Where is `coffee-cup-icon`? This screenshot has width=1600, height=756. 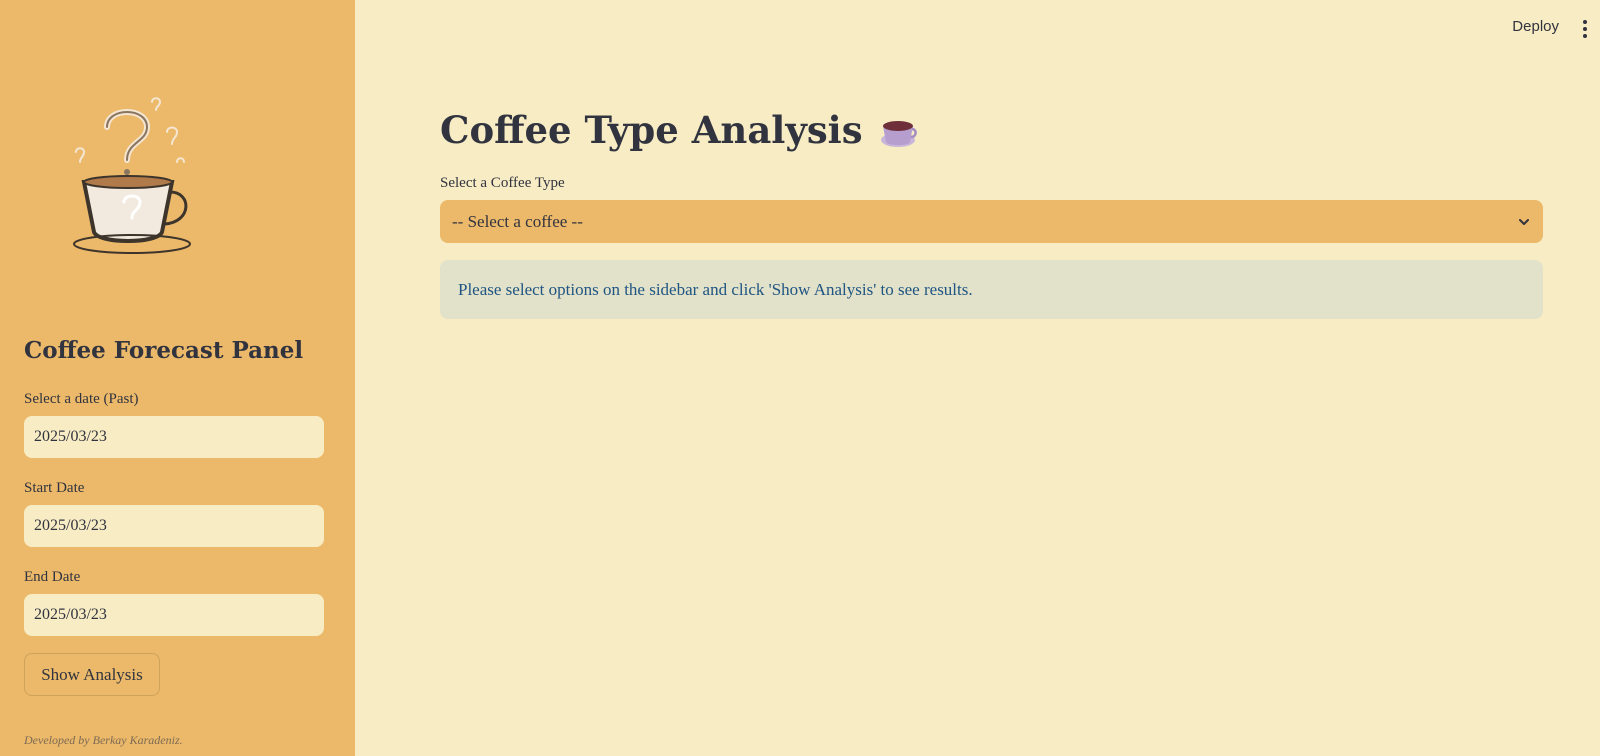 coffee-cup-icon is located at coordinates (898, 134).